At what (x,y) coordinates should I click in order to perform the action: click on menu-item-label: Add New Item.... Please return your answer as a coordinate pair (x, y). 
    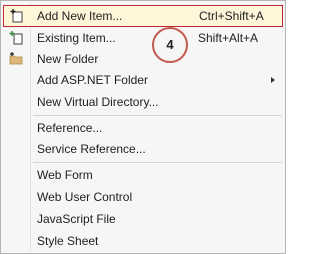
    Looking at the image, I should click on (80, 16).